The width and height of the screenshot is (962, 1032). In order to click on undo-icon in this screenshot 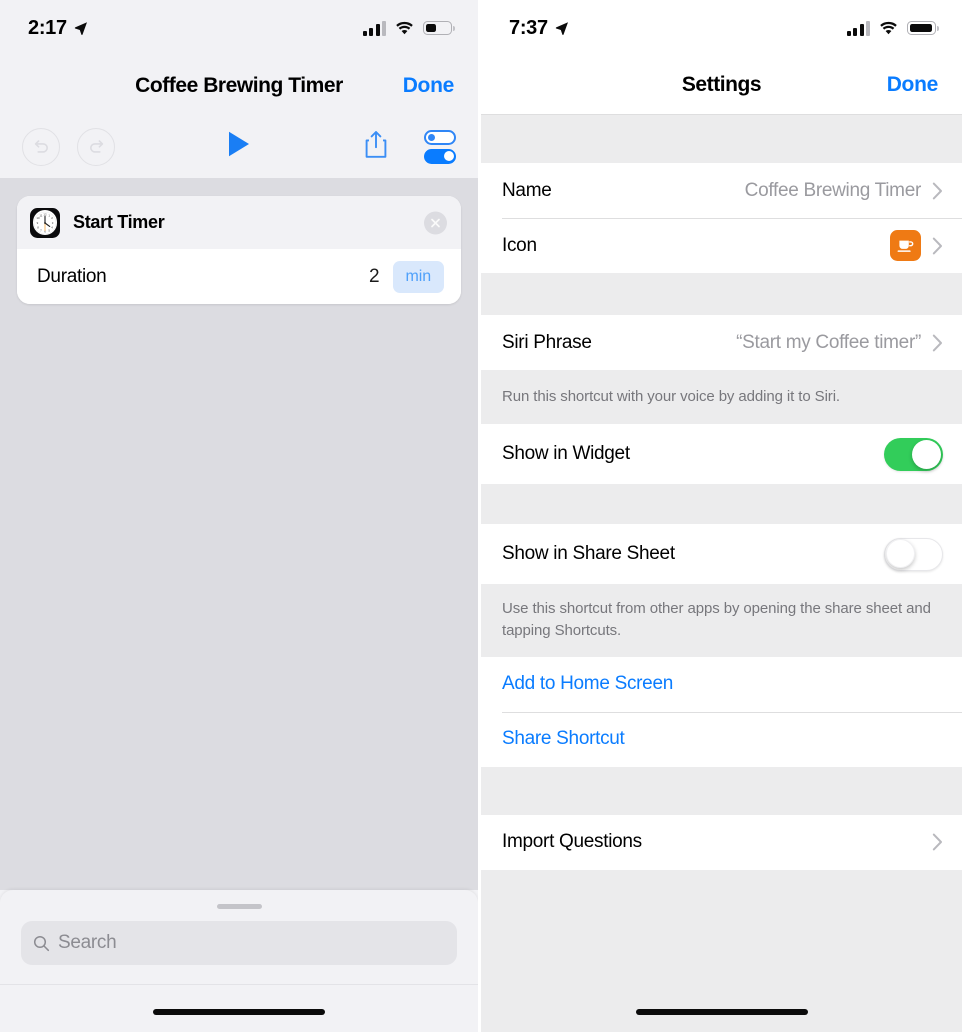, I will do `click(41, 146)`.